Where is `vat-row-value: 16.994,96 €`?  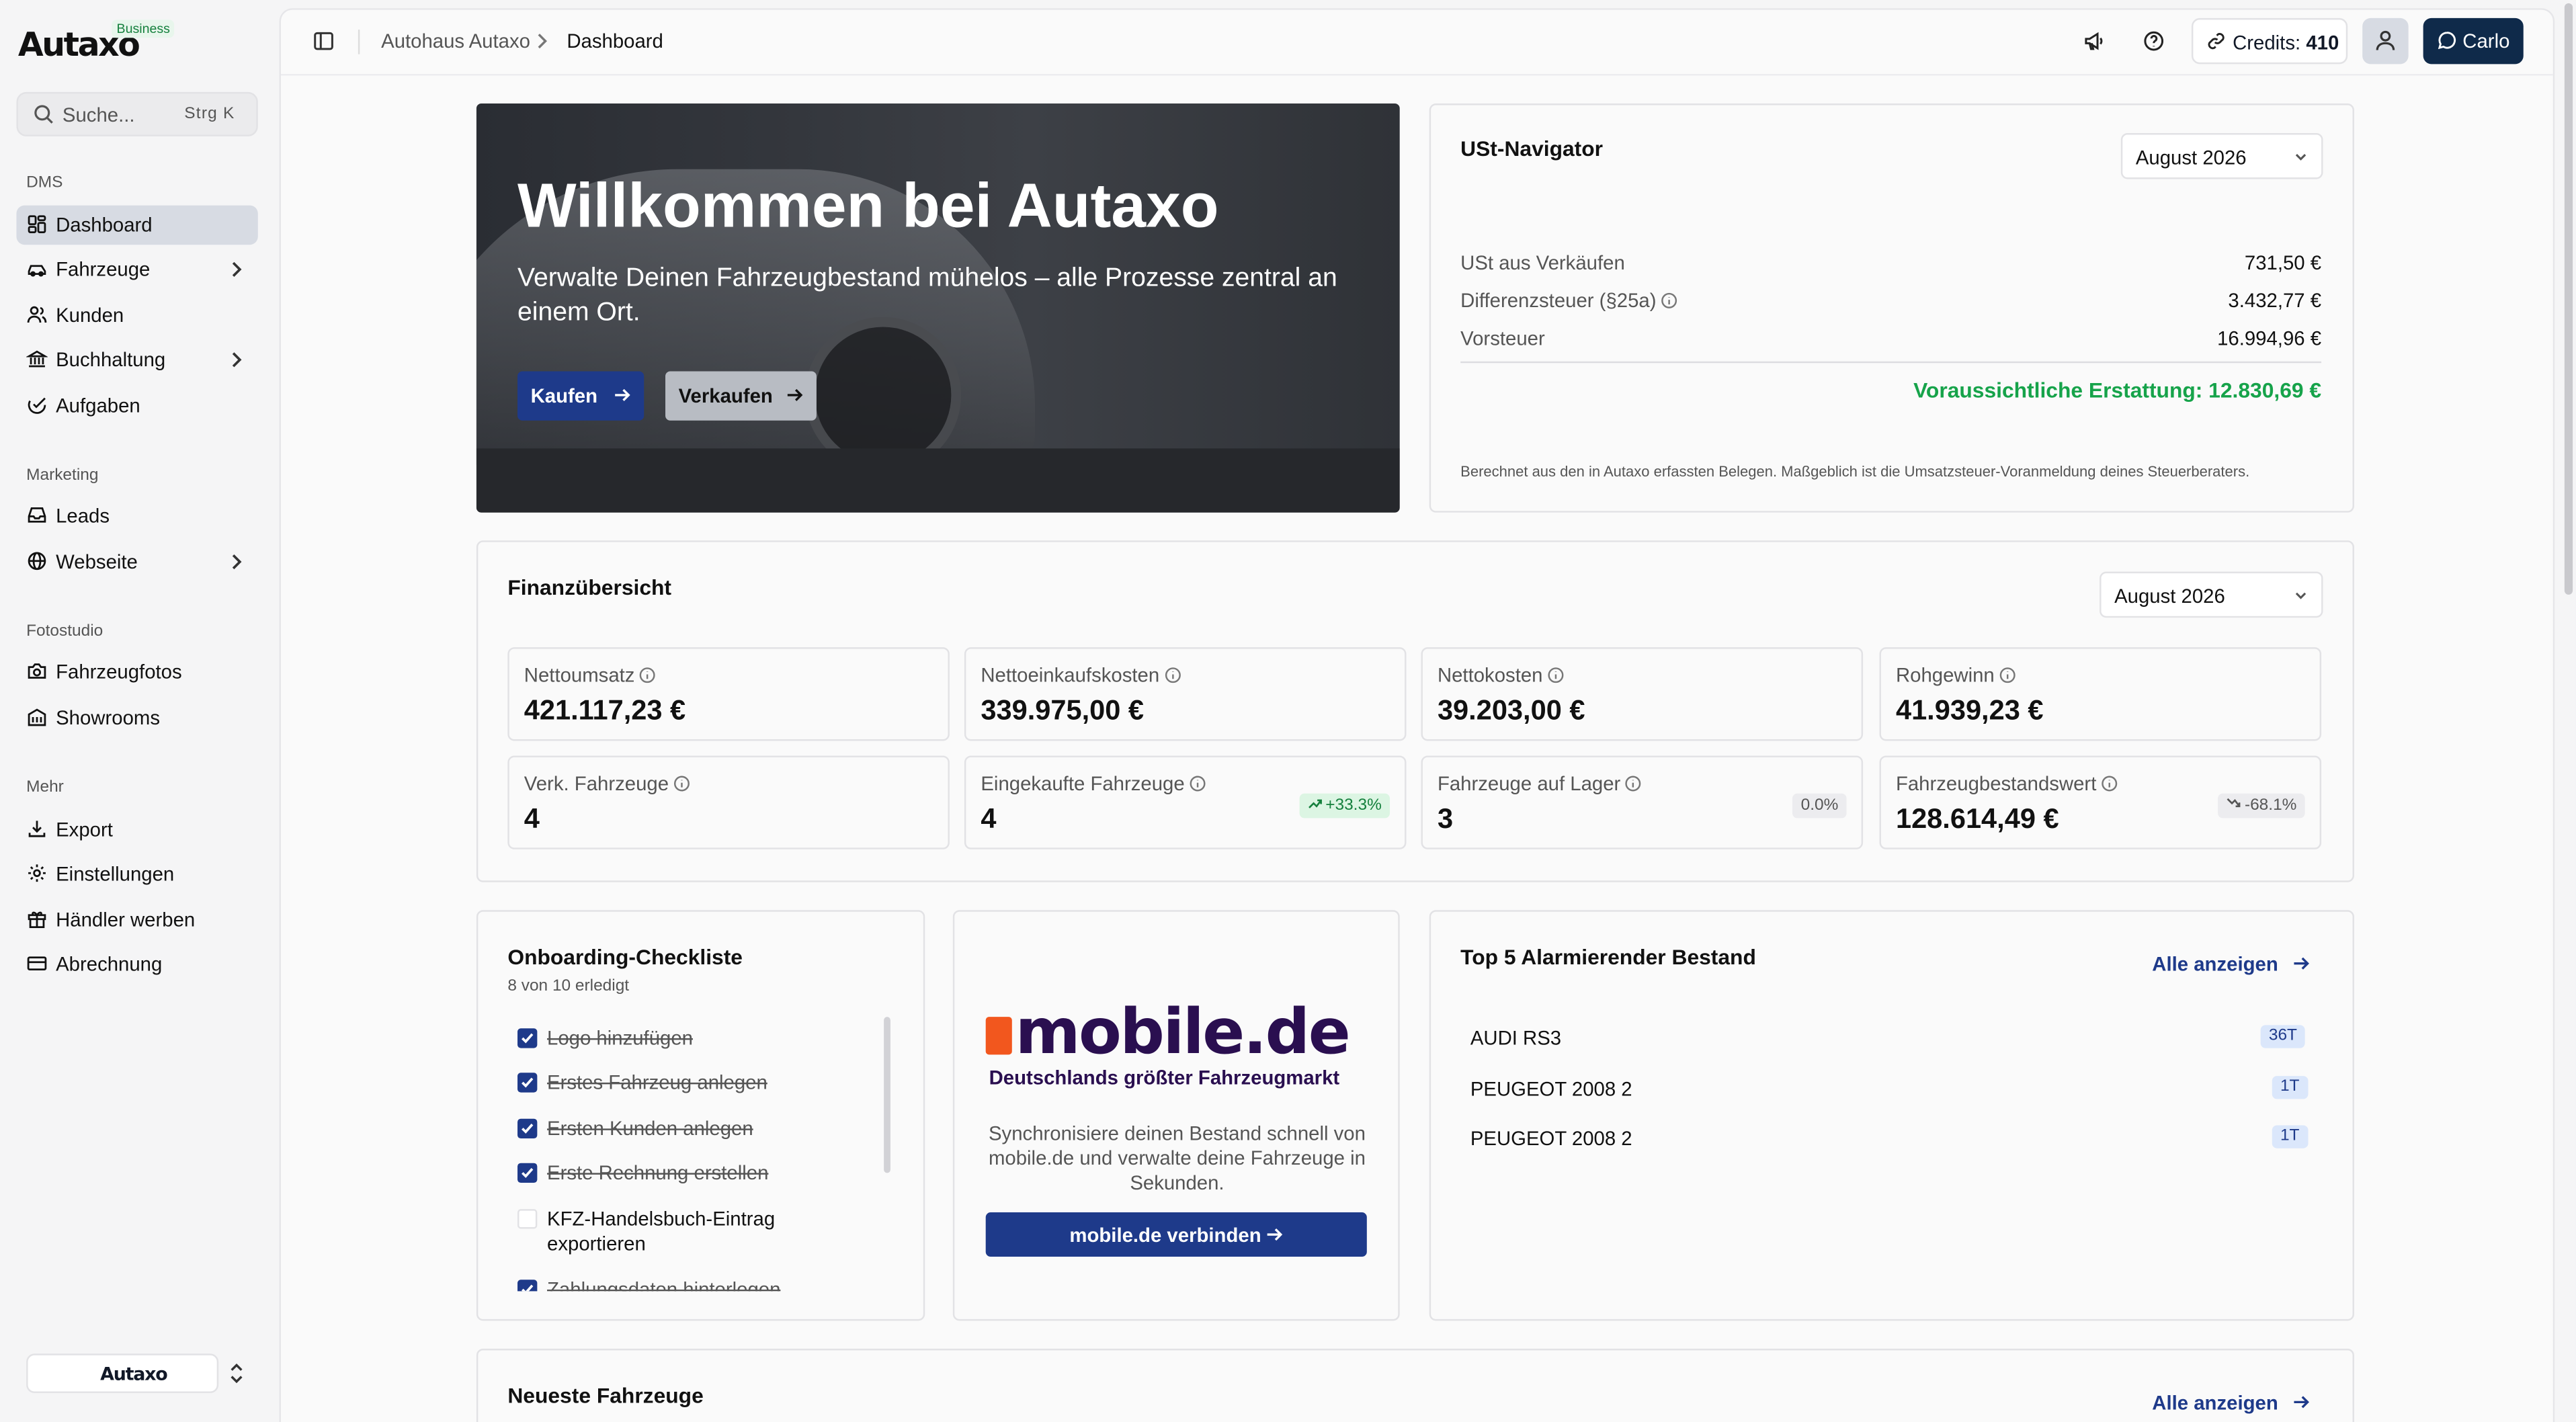
vat-row-value: 16.994,96 € is located at coordinates (2269, 338).